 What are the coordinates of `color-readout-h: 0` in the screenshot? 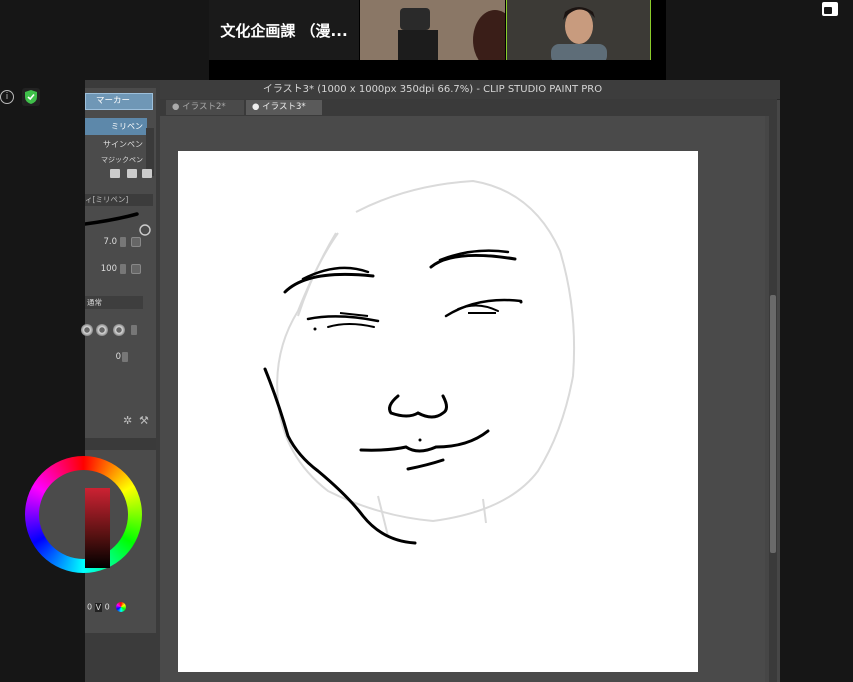 It's located at (90, 607).